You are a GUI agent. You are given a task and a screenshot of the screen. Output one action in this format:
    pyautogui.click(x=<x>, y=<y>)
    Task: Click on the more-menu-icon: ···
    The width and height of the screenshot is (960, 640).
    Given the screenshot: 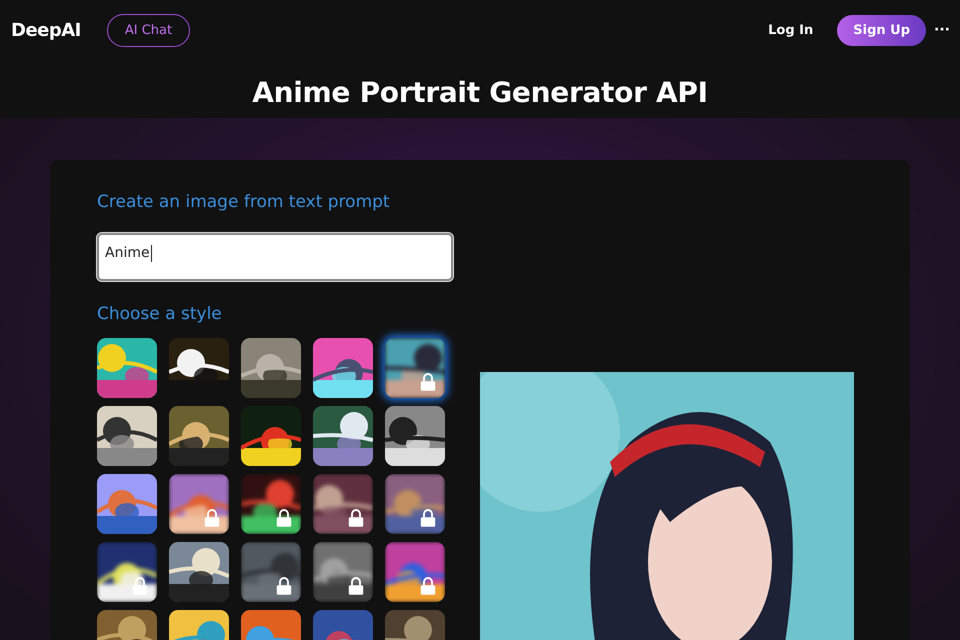 What is the action you would take?
    pyautogui.click(x=942, y=30)
    